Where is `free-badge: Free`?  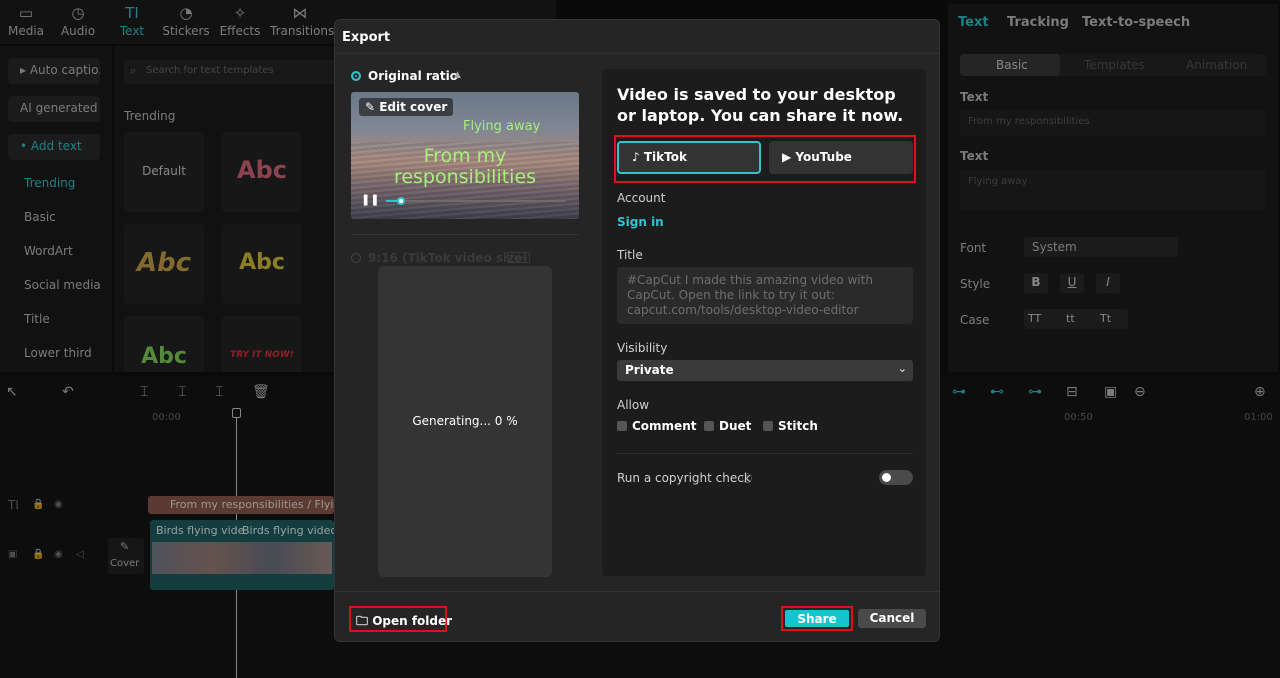 free-badge: Free is located at coordinates (518, 257).